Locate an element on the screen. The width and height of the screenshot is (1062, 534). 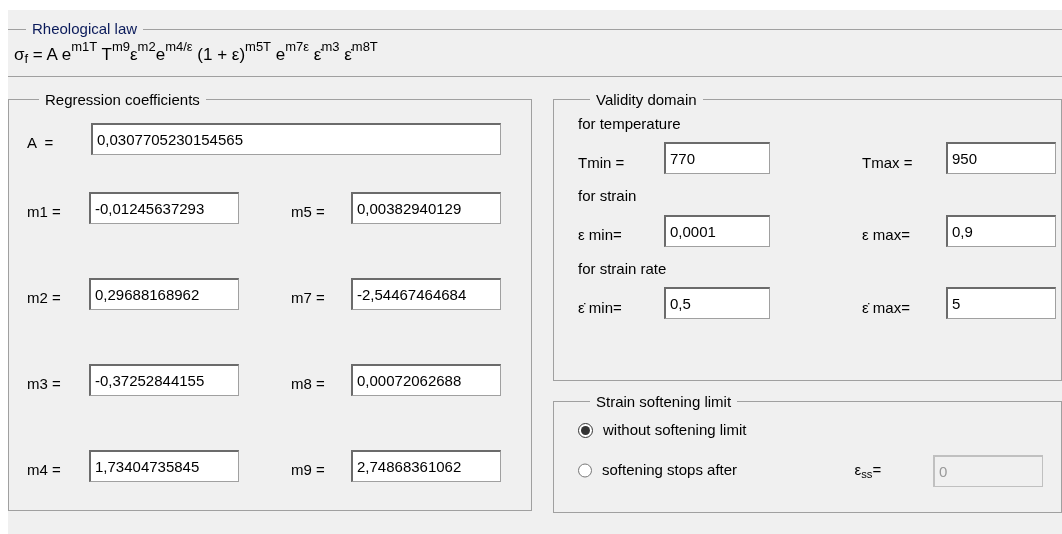
input-field: 0,9 is located at coordinates (1001, 230).